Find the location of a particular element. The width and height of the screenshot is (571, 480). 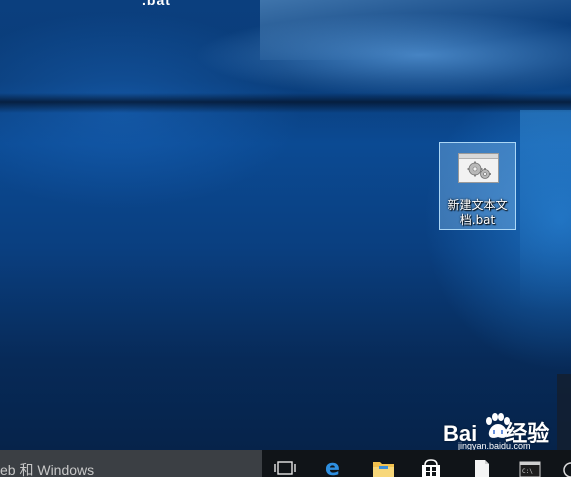

watermark-url: jingyan.baidu.com is located at coordinates (494, 445).